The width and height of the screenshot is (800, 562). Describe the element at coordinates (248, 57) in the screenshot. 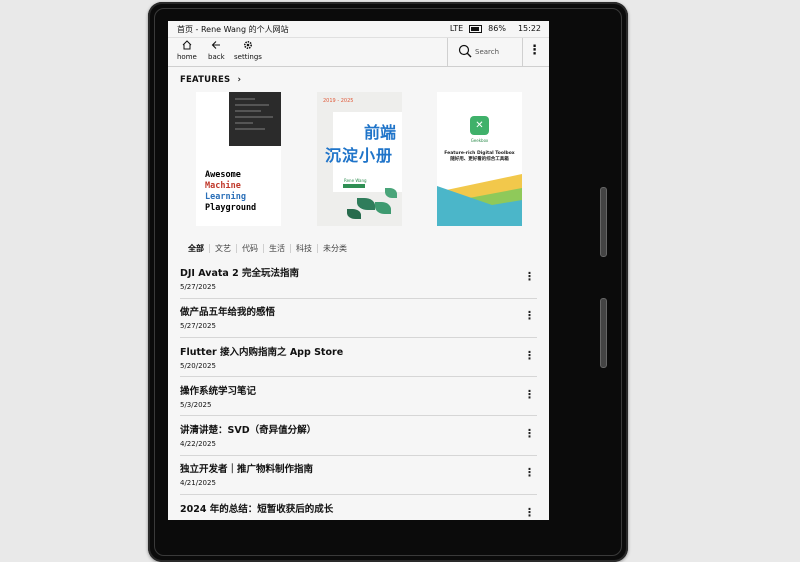

I see `settings-label: settings` at that location.